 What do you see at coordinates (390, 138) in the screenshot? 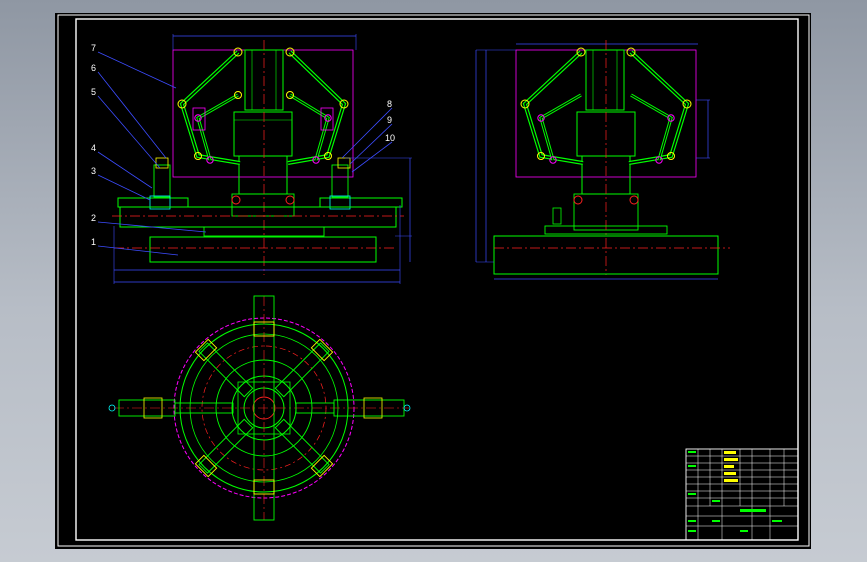
I see `label-10: 10` at bounding box center [390, 138].